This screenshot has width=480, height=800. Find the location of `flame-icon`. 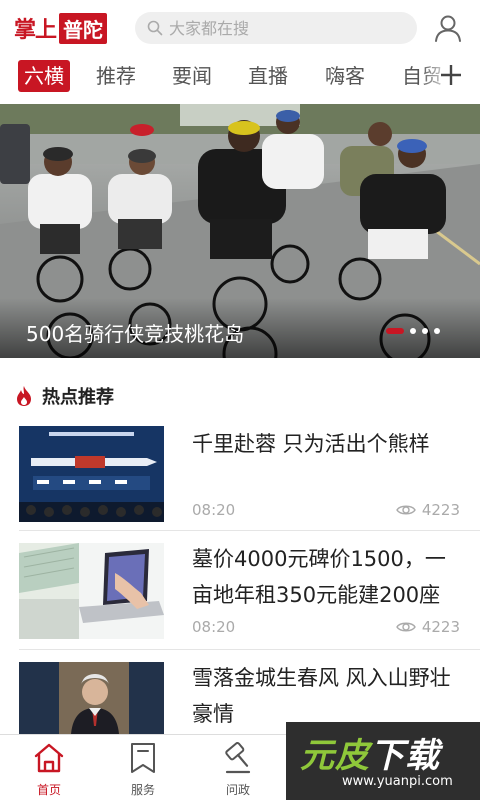

flame-icon is located at coordinates (24, 396).